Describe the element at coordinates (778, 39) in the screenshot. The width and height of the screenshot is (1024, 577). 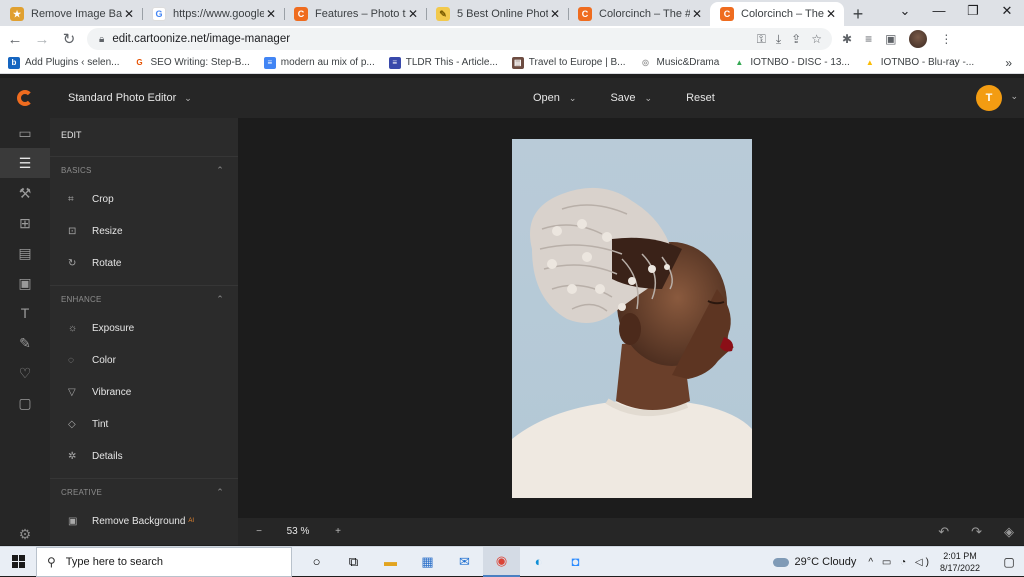
I see `install-icon: ⤓` at that location.